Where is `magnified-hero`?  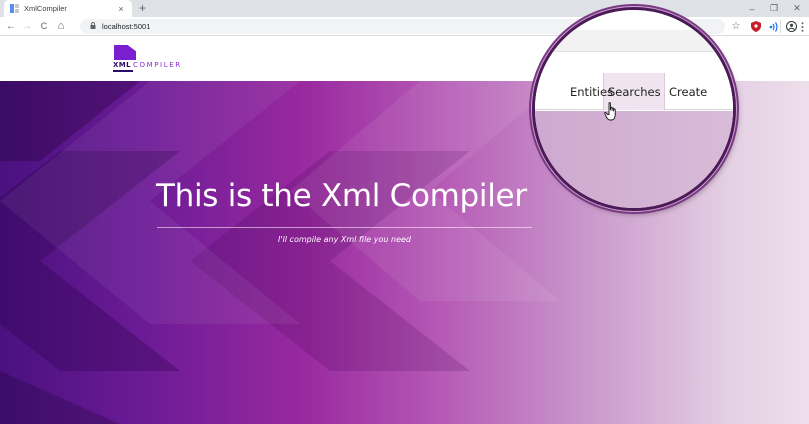
magnified-hero is located at coordinates (634, 159).